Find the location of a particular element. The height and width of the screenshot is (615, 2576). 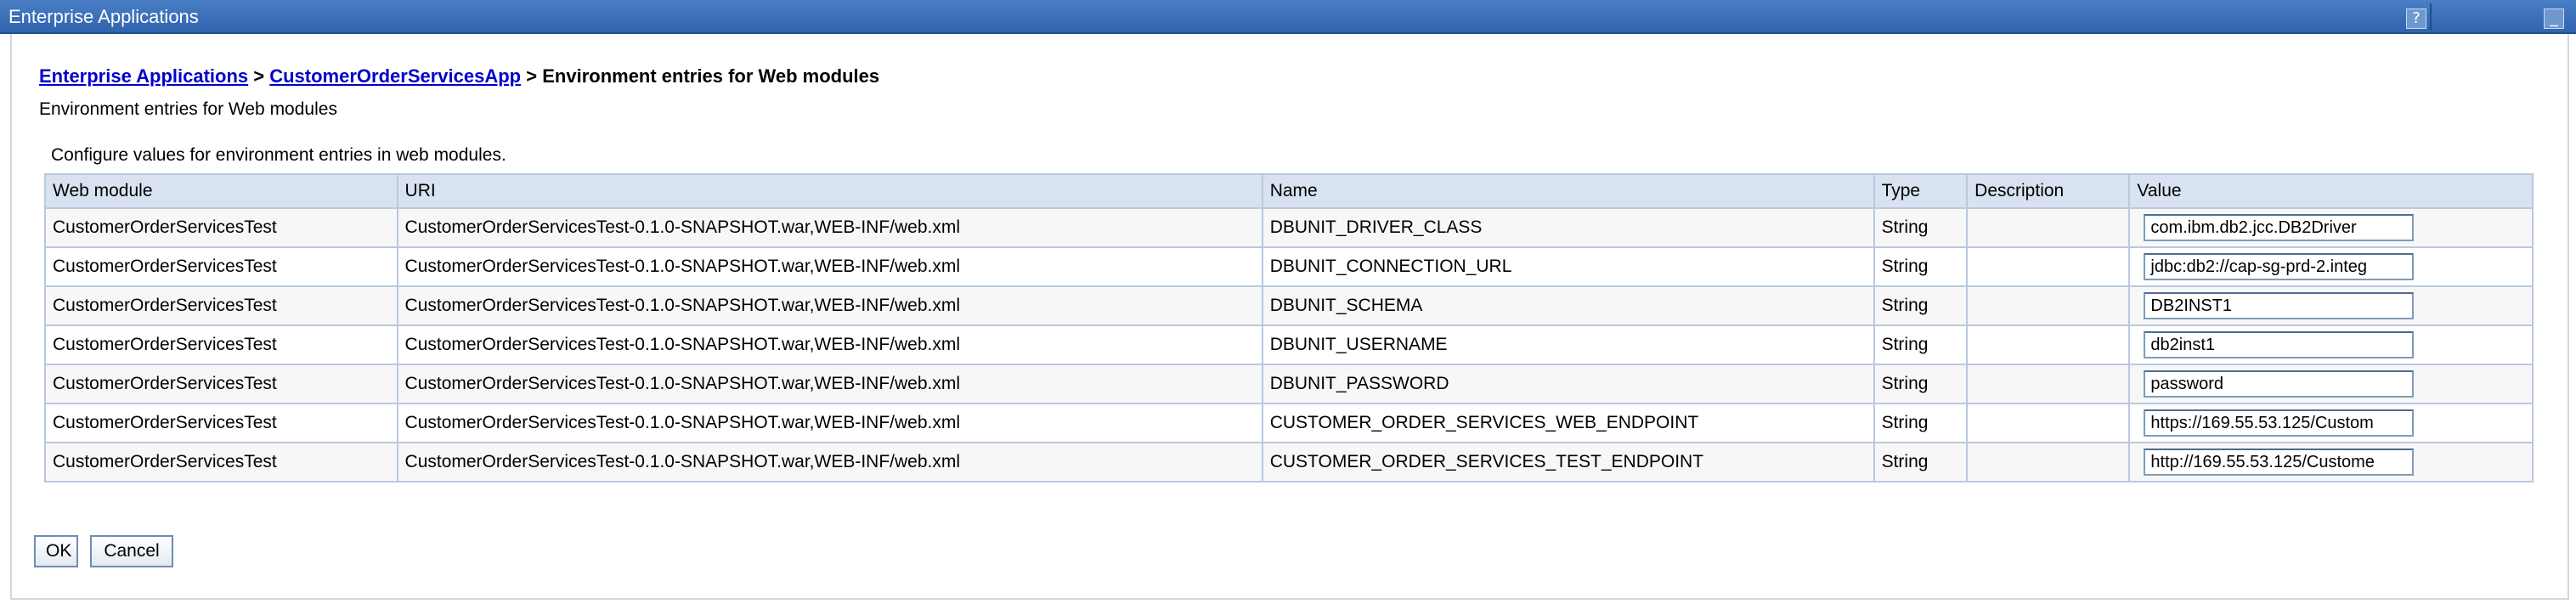

window-titlebar: Enterprise Applications ? _ is located at coordinates (1288, 17).